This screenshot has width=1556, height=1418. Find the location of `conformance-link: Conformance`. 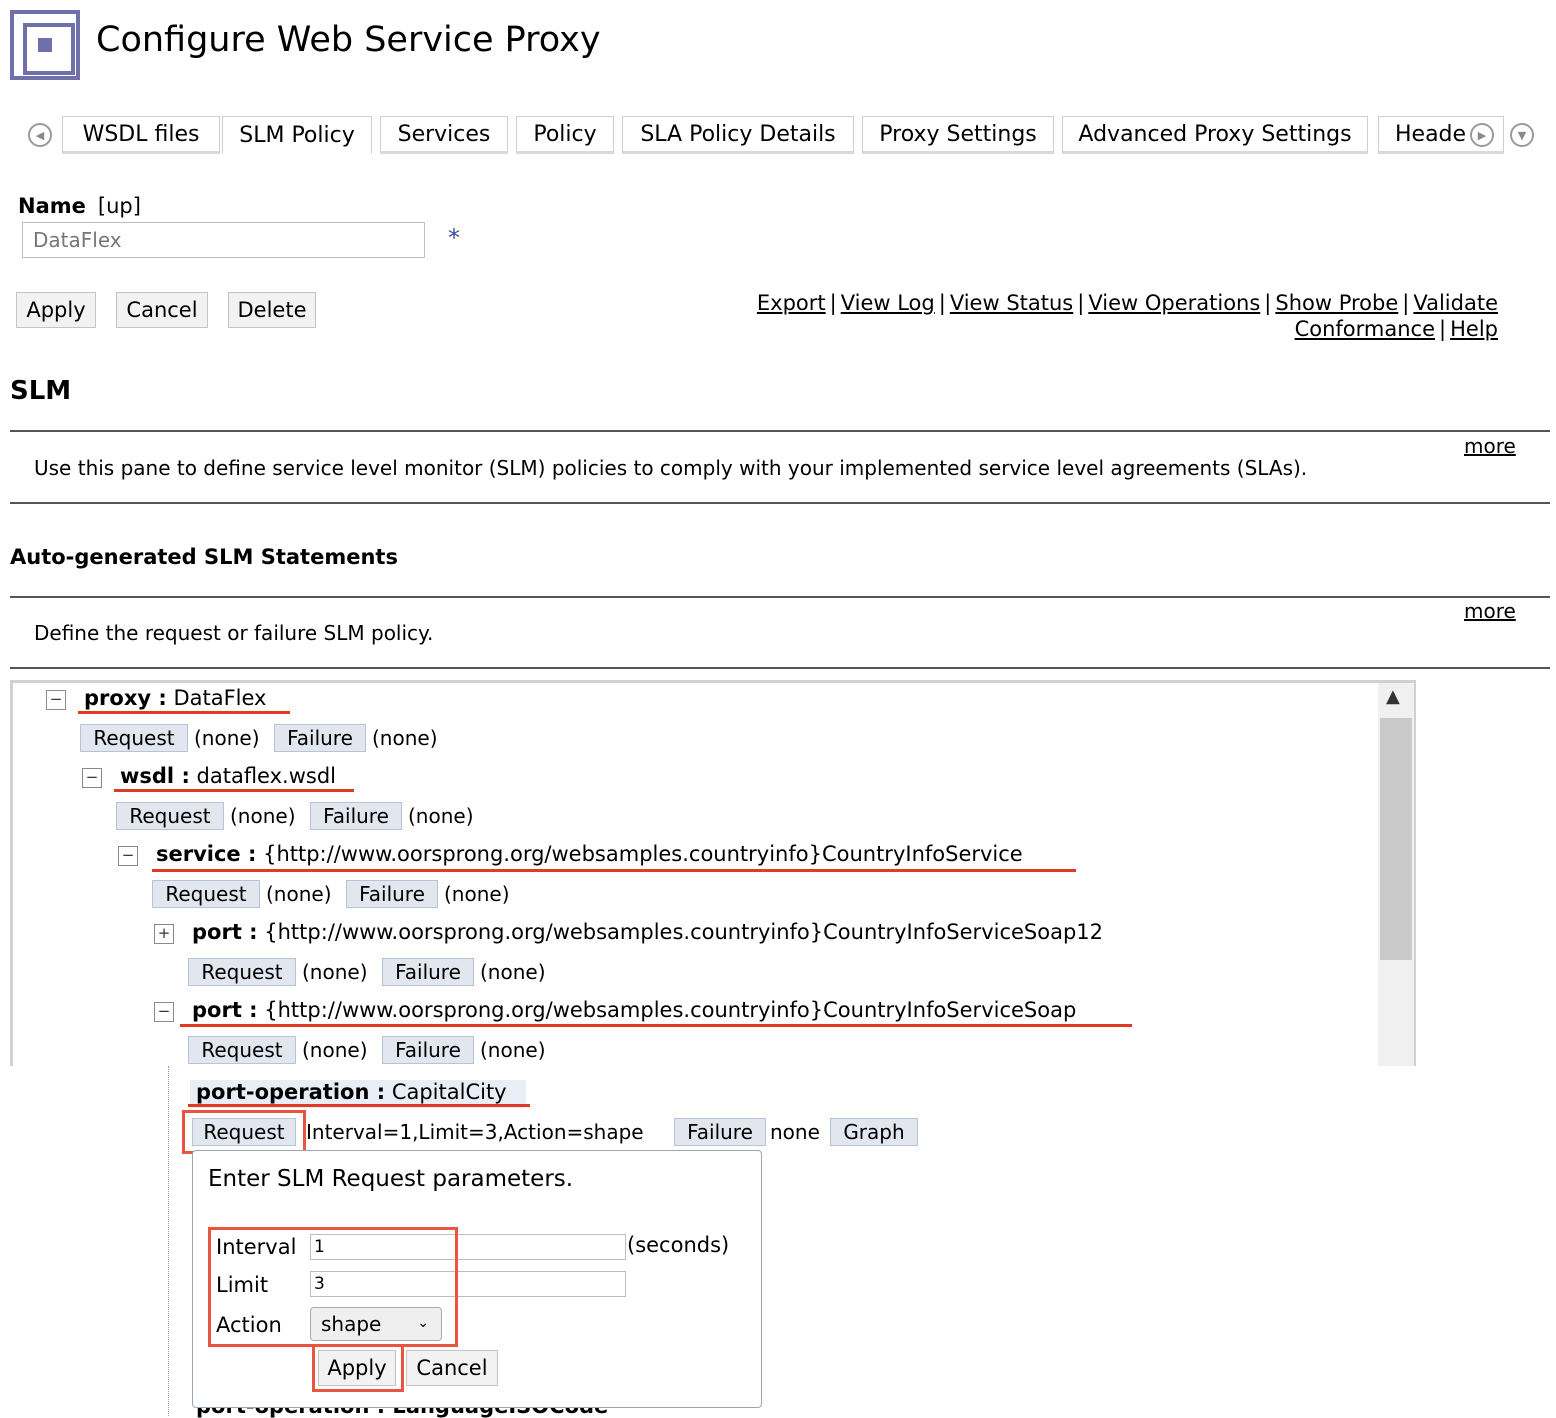

conformance-link: Conformance is located at coordinates (1365, 329).